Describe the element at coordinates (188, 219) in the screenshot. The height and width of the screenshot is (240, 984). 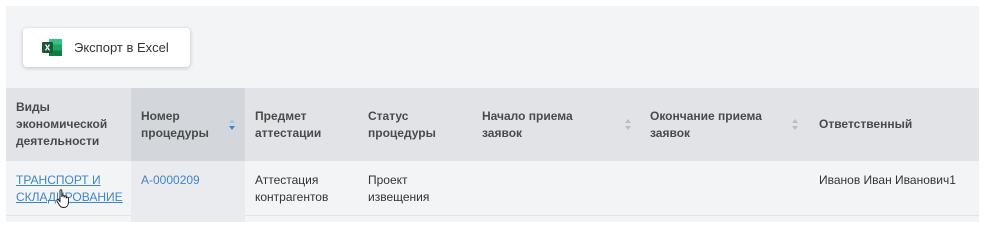
I see `sorted-column-strip` at that location.